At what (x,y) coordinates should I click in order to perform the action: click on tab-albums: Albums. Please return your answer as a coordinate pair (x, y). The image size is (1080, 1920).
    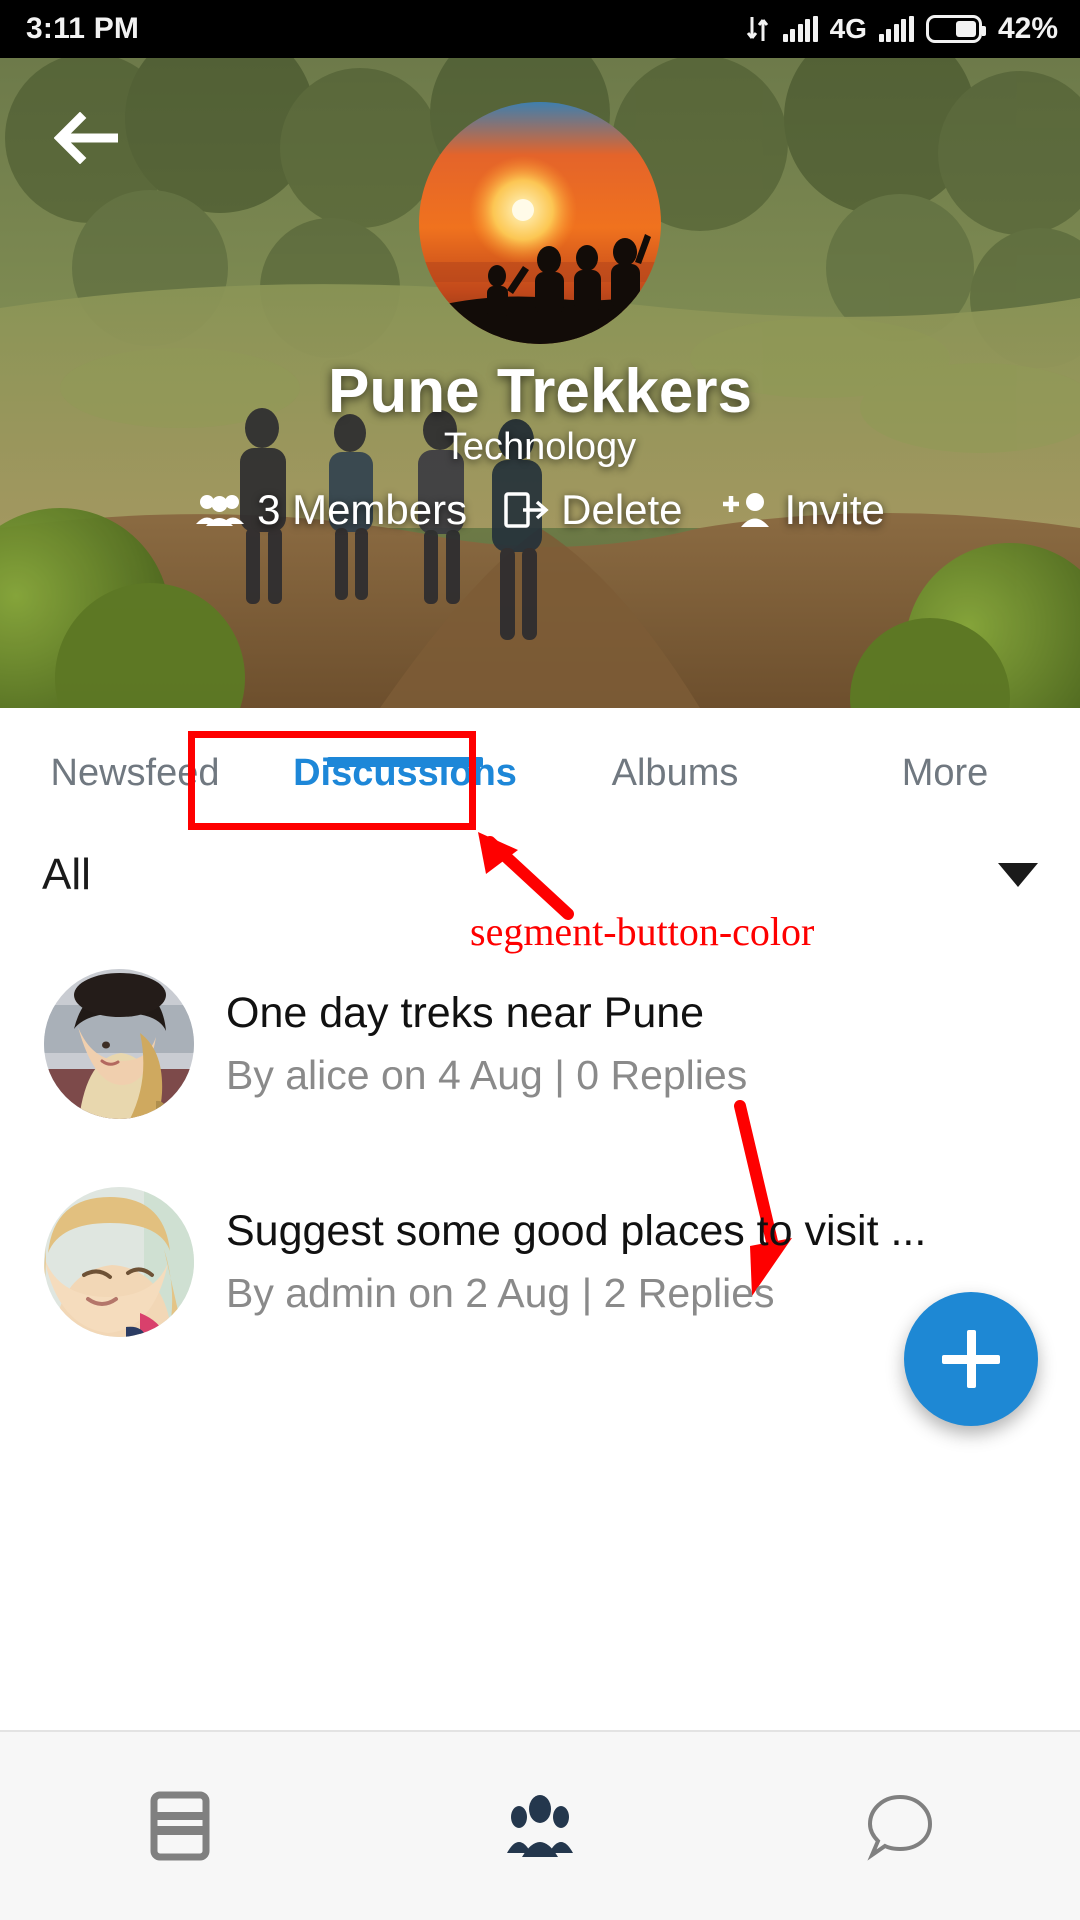
    Looking at the image, I should click on (675, 751).